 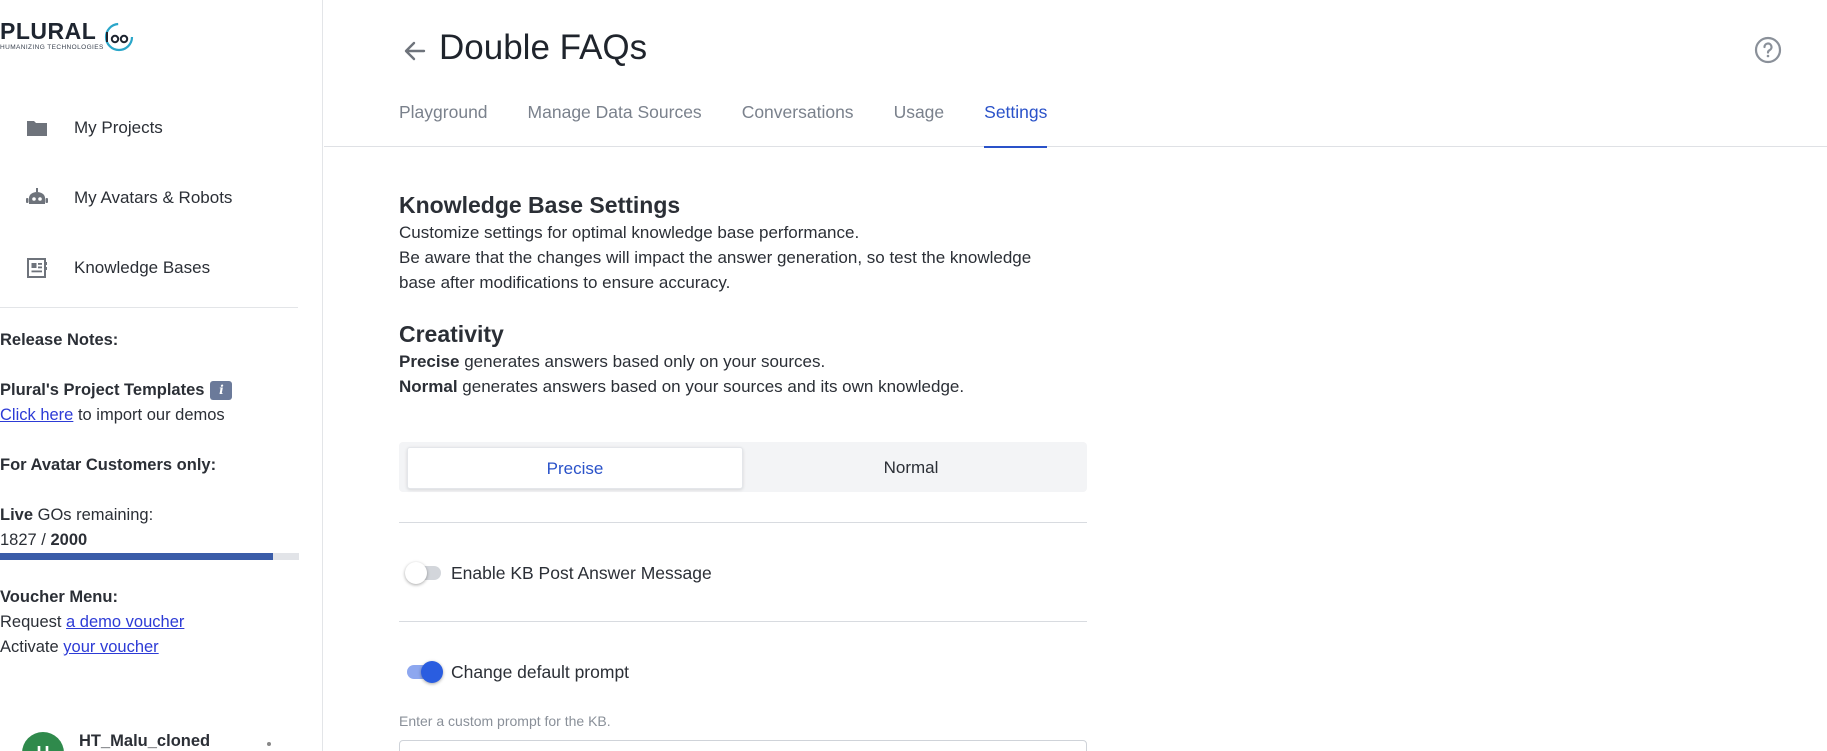 I want to click on knowledge-base-icon, so click(x=37, y=268).